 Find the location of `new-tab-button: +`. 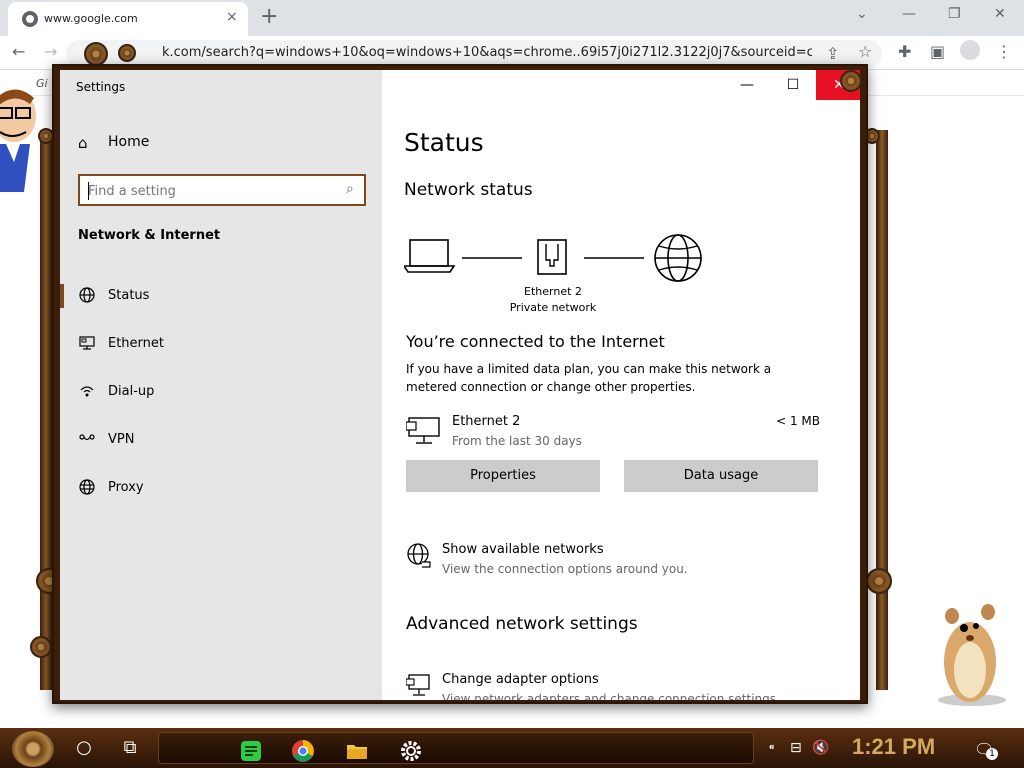

new-tab-button: + is located at coordinates (269, 16).